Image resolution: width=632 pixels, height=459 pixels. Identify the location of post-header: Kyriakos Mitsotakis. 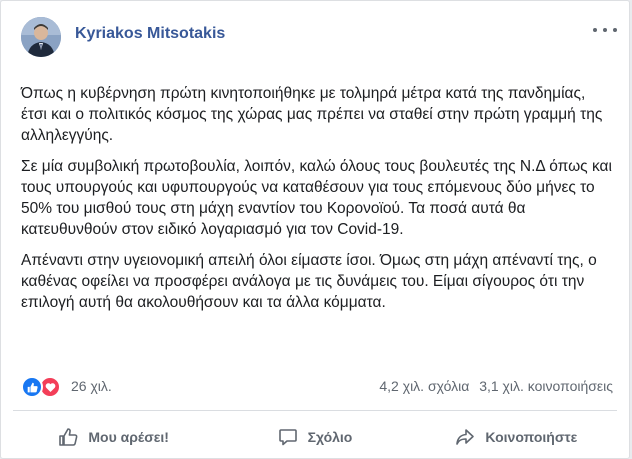
(319, 37).